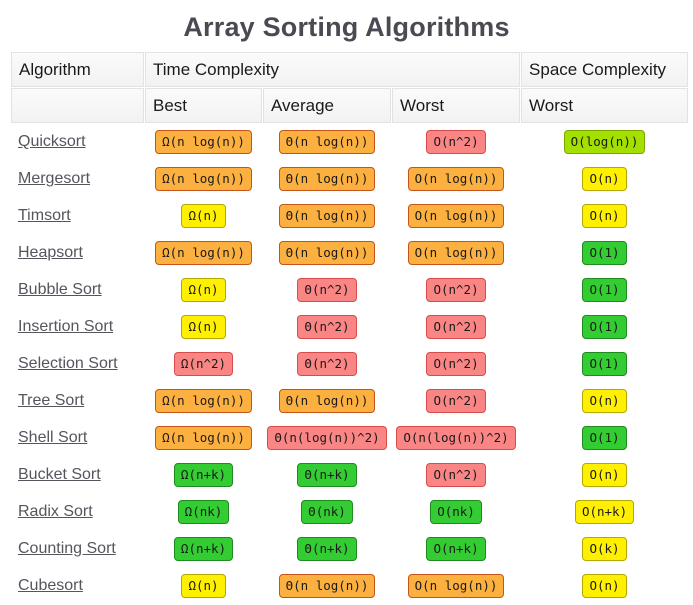  What do you see at coordinates (65, 326) in the screenshot?
I see `algorithm-link: Insertion Sort` at bounding box center [65, 326].